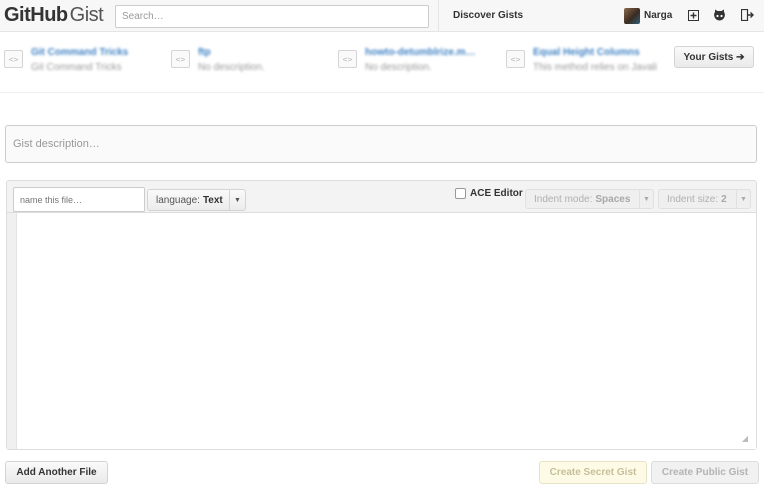 The image size is (764, 490). Describe the element at coordinates (705, 472) in the screenshot. I see `create-public-gist-button: Create Public Gist` at that location.